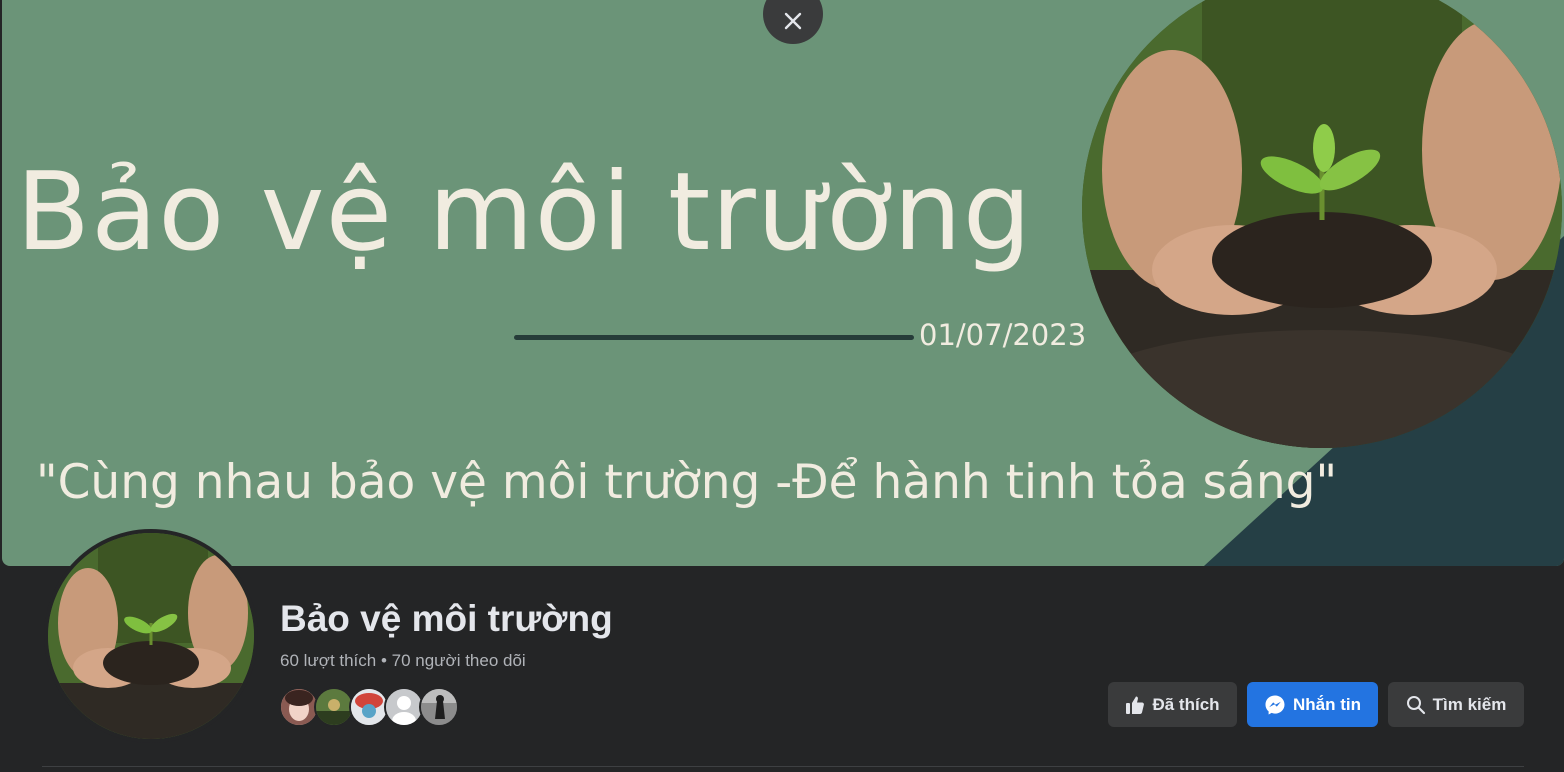 This screenshot has height=772, width=1564. I want to click on messenger-icon, so click(1275, 704).